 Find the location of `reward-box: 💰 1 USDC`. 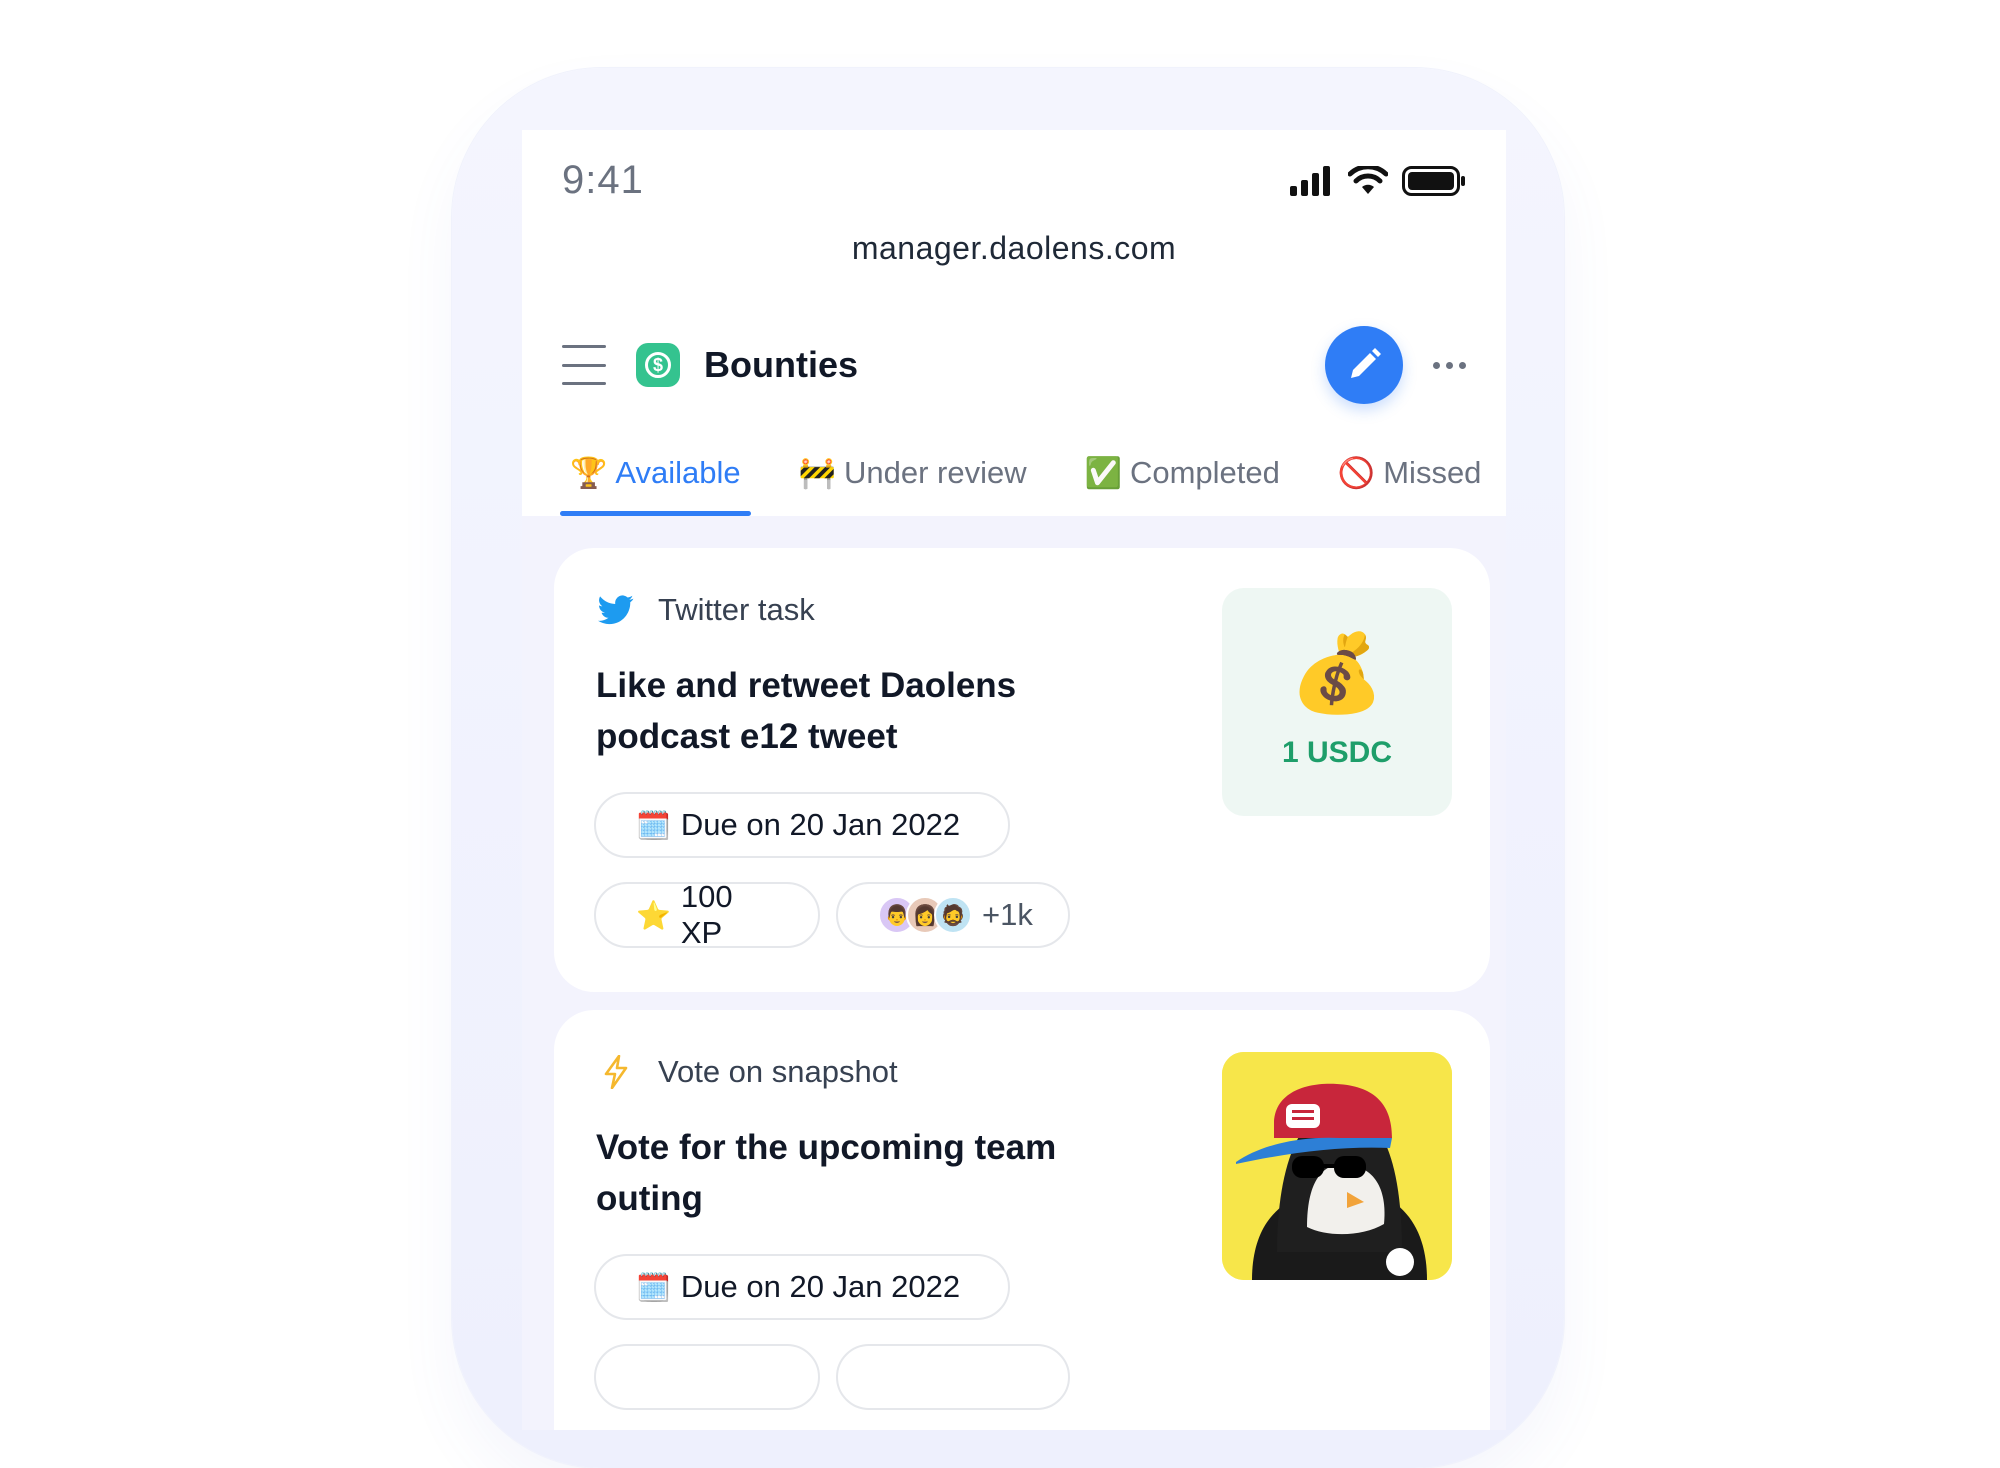

reward-box: 💰 1 USDC is located at coordinates (1337, 702).